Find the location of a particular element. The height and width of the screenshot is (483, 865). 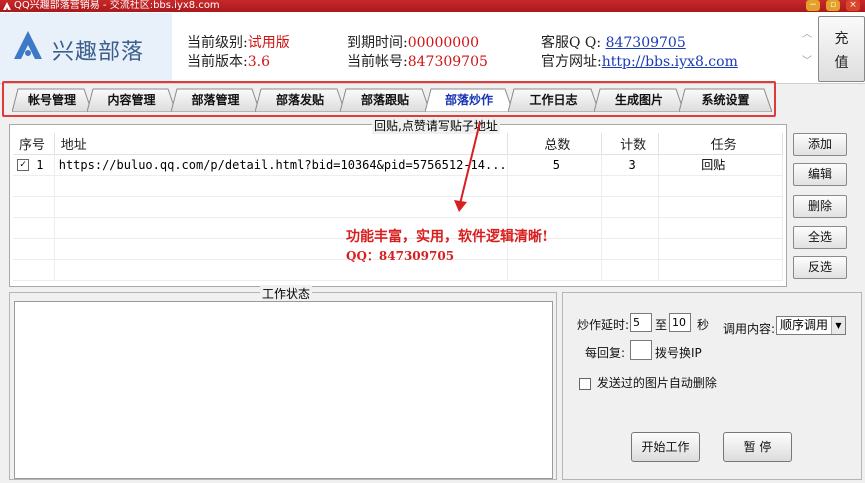

select-all-button: 全选 is located at coordinates (820, 237).